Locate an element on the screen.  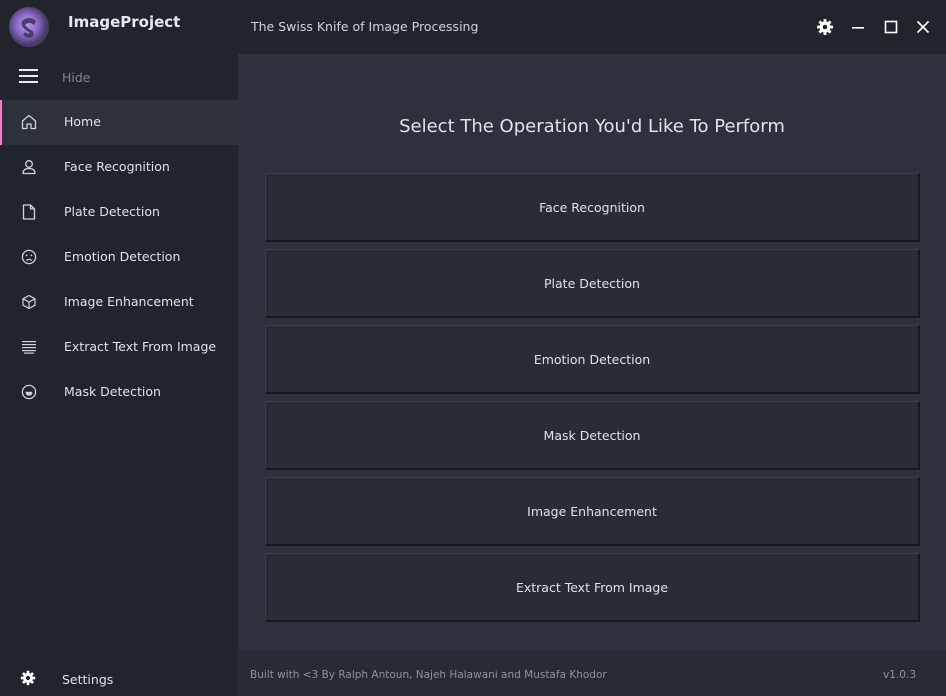
sad-face-icon is located at coordinates (29, 257).